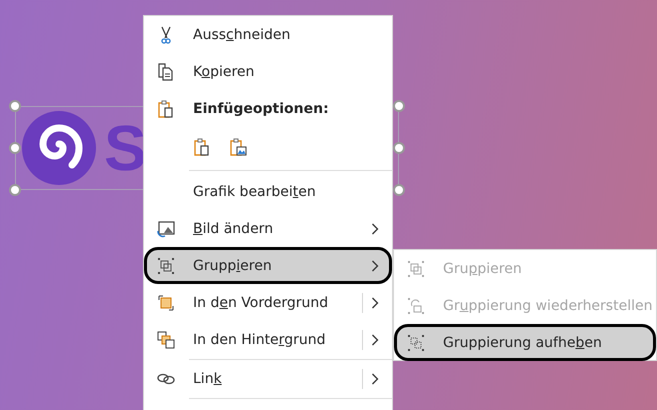 The height and width of the screenshot is (410, 657). What do you see at coordinates (261, 108) in the screenshot?
I see `menu-heading: Einfügeoptionen:` at bounding box center [261, 108].